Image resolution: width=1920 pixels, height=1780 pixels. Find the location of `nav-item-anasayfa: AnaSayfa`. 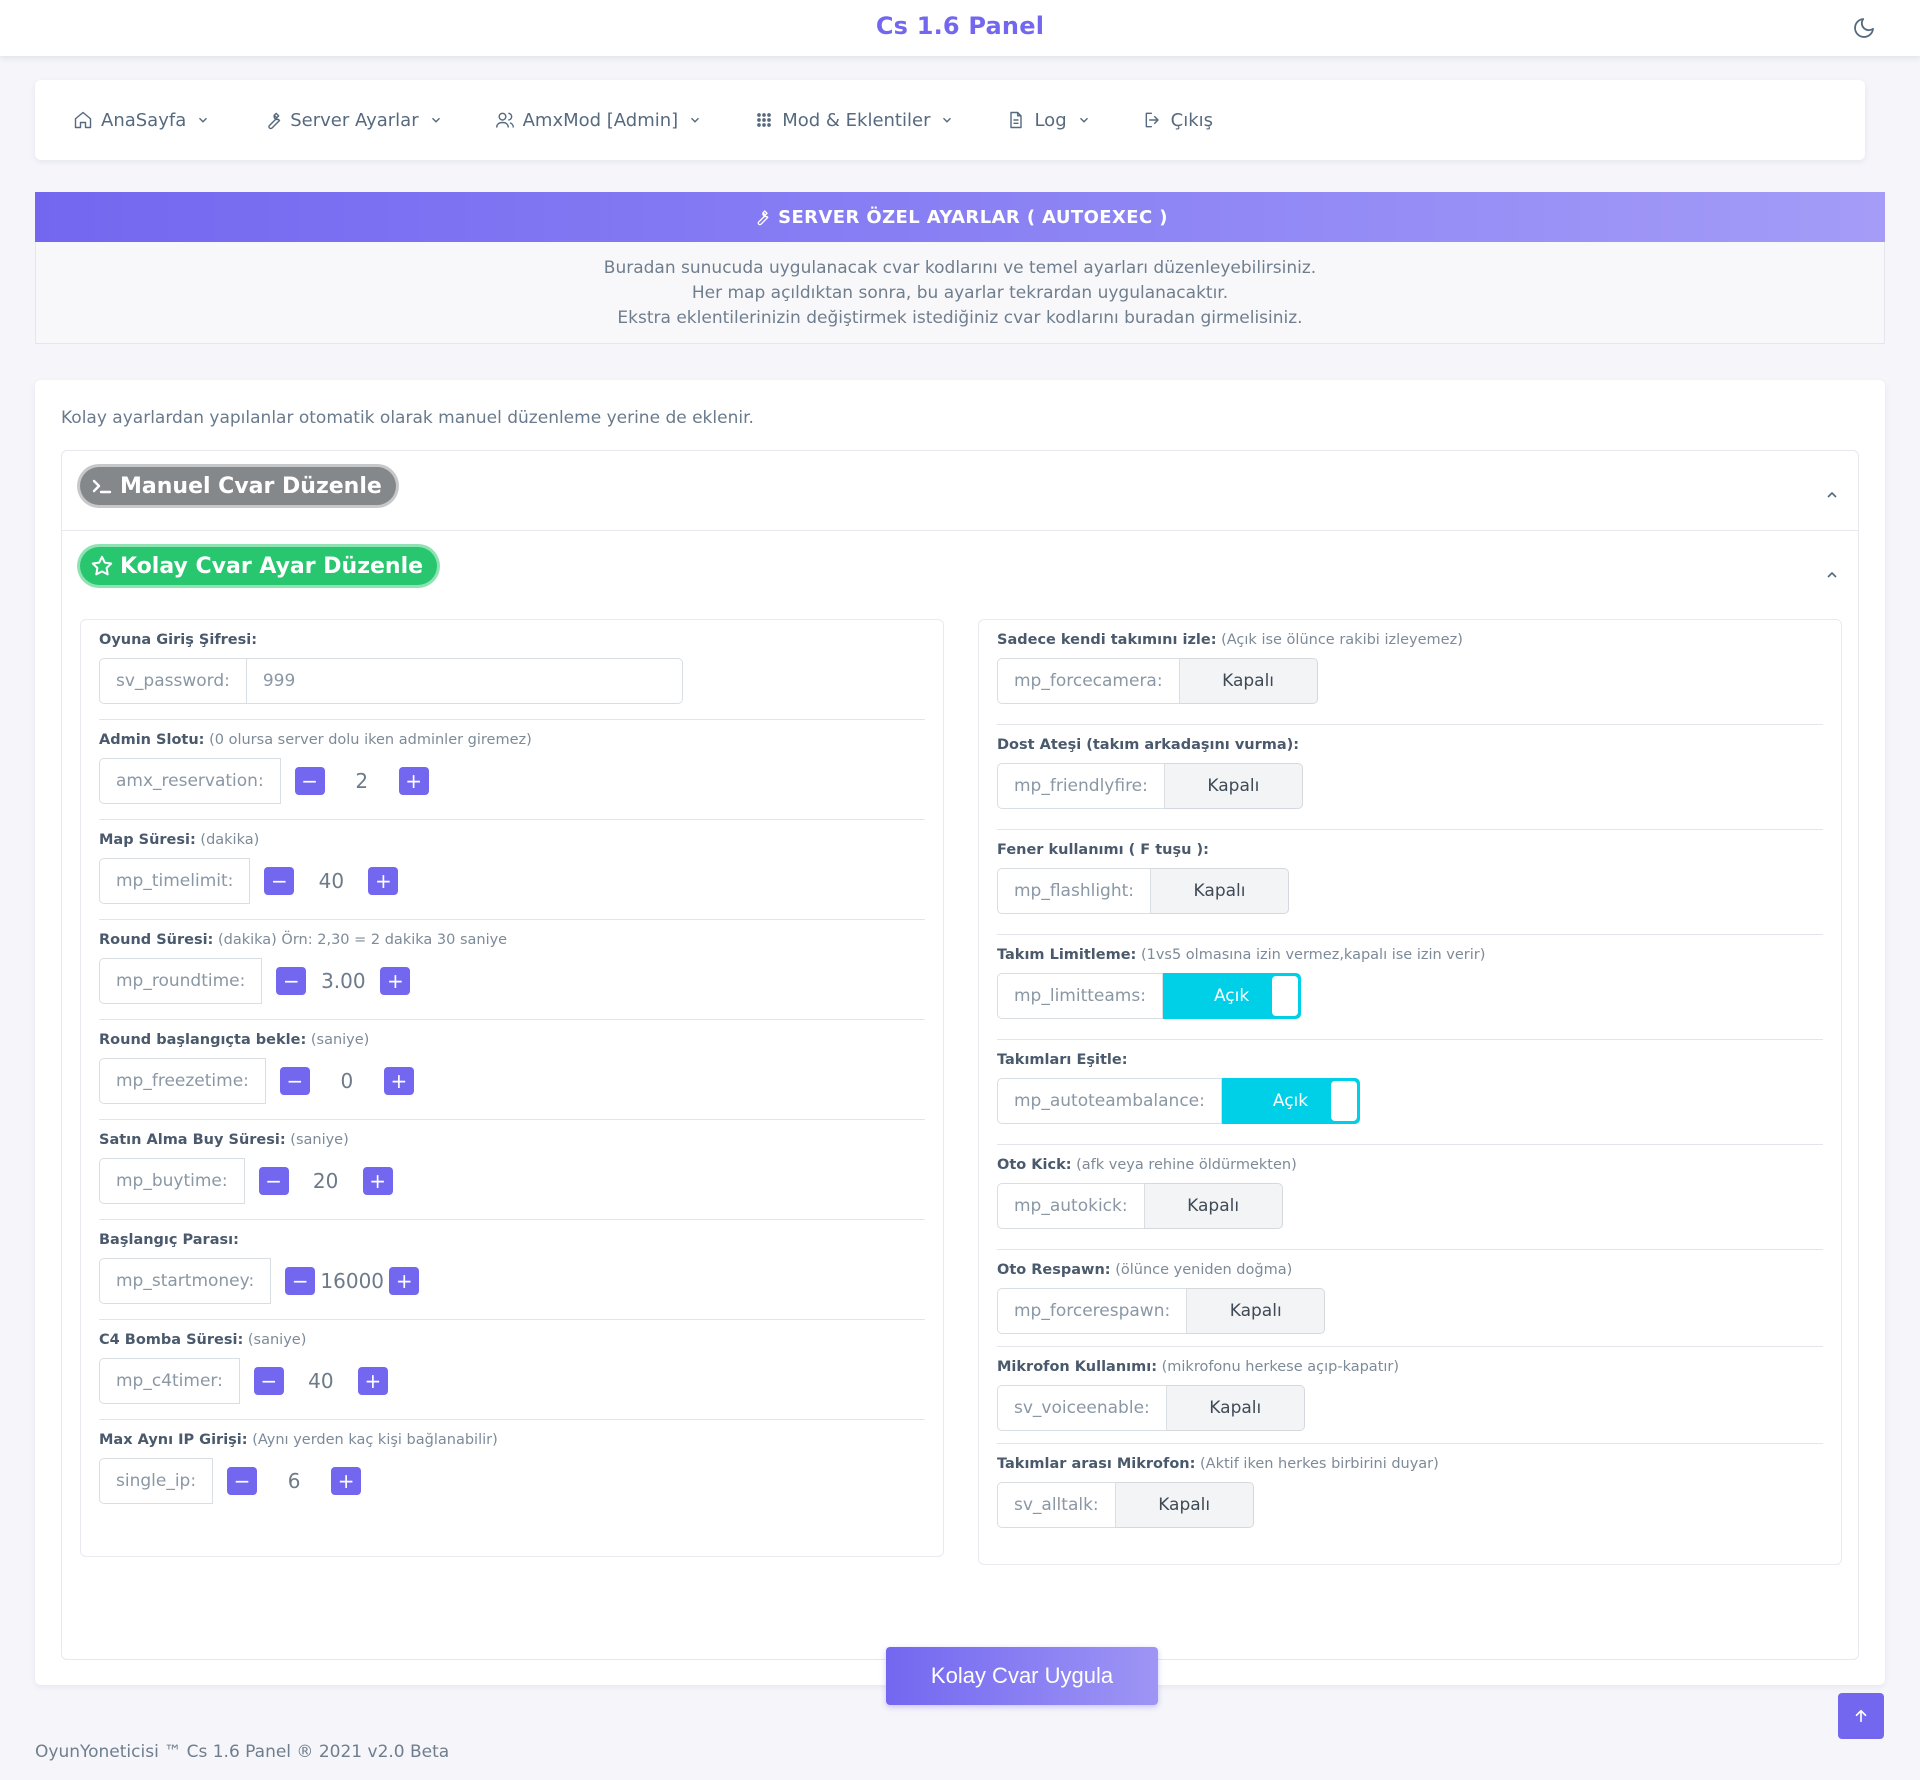

nav-item-anasayfa: AnaSayfa is located at coordinates (141, 120).